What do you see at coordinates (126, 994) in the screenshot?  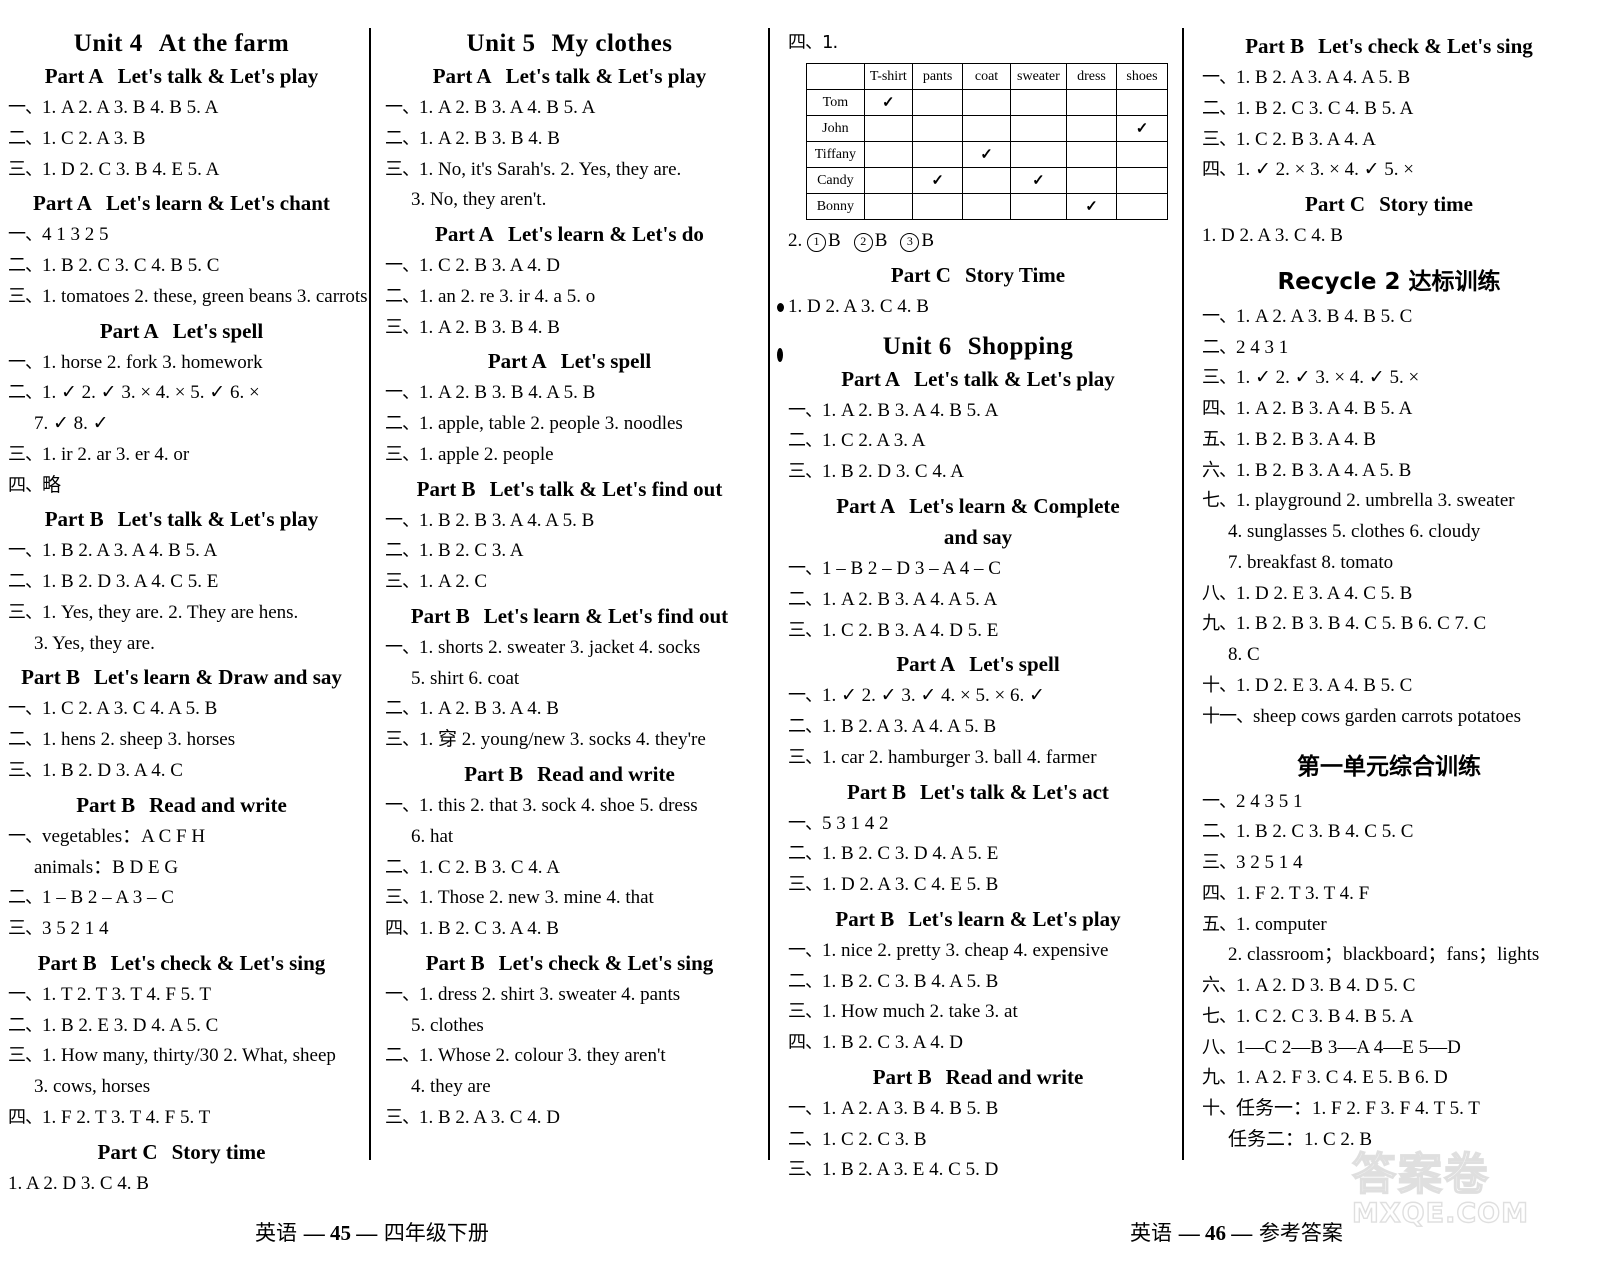 I see `answer-line-text: 1. T 2. T 3. T 4. F 5. T` at bounding box center [126, 994].